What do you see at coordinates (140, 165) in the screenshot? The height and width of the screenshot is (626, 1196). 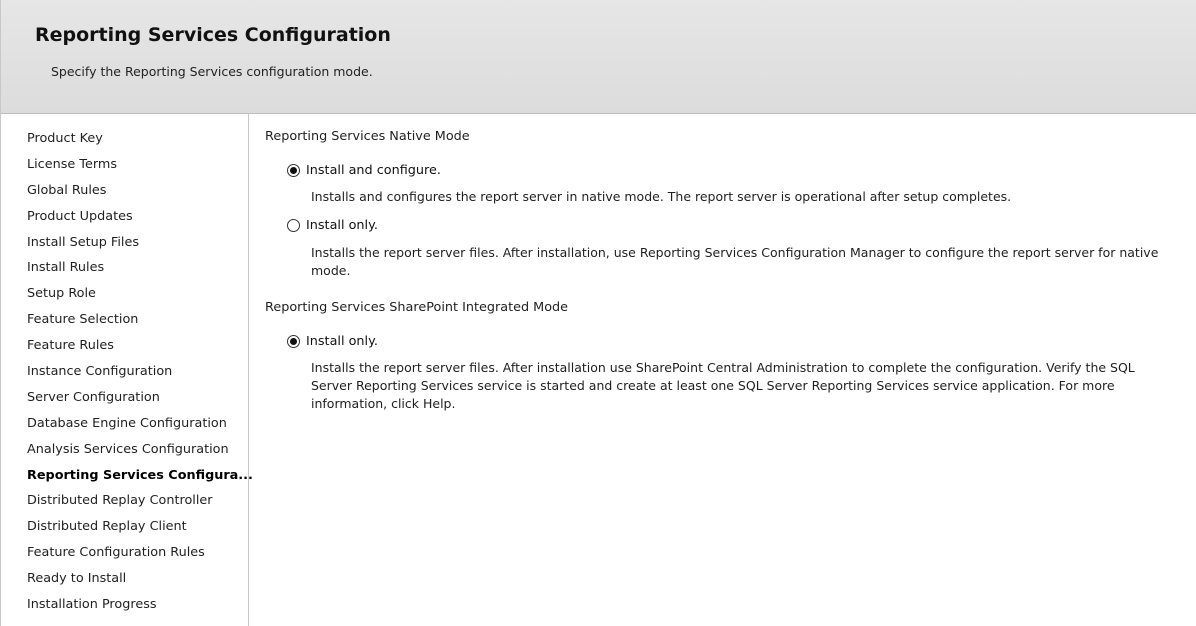 I see `nav-item: License Terms` at bounding box center [140, 165].